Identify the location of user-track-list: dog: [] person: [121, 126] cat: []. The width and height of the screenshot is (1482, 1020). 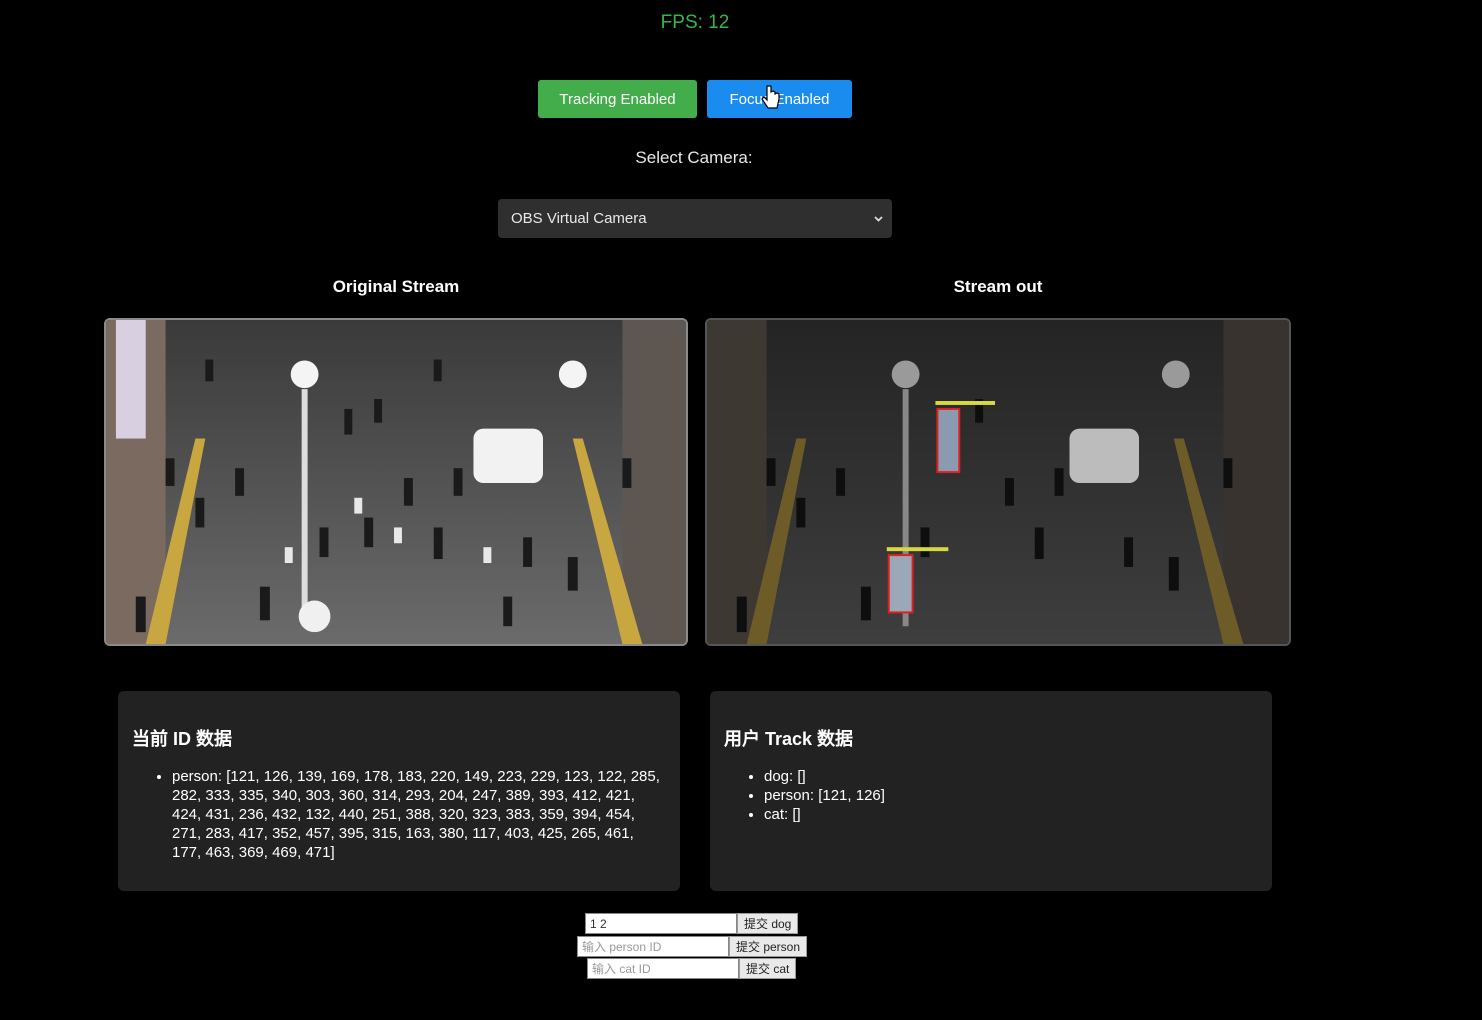
(991, 795).